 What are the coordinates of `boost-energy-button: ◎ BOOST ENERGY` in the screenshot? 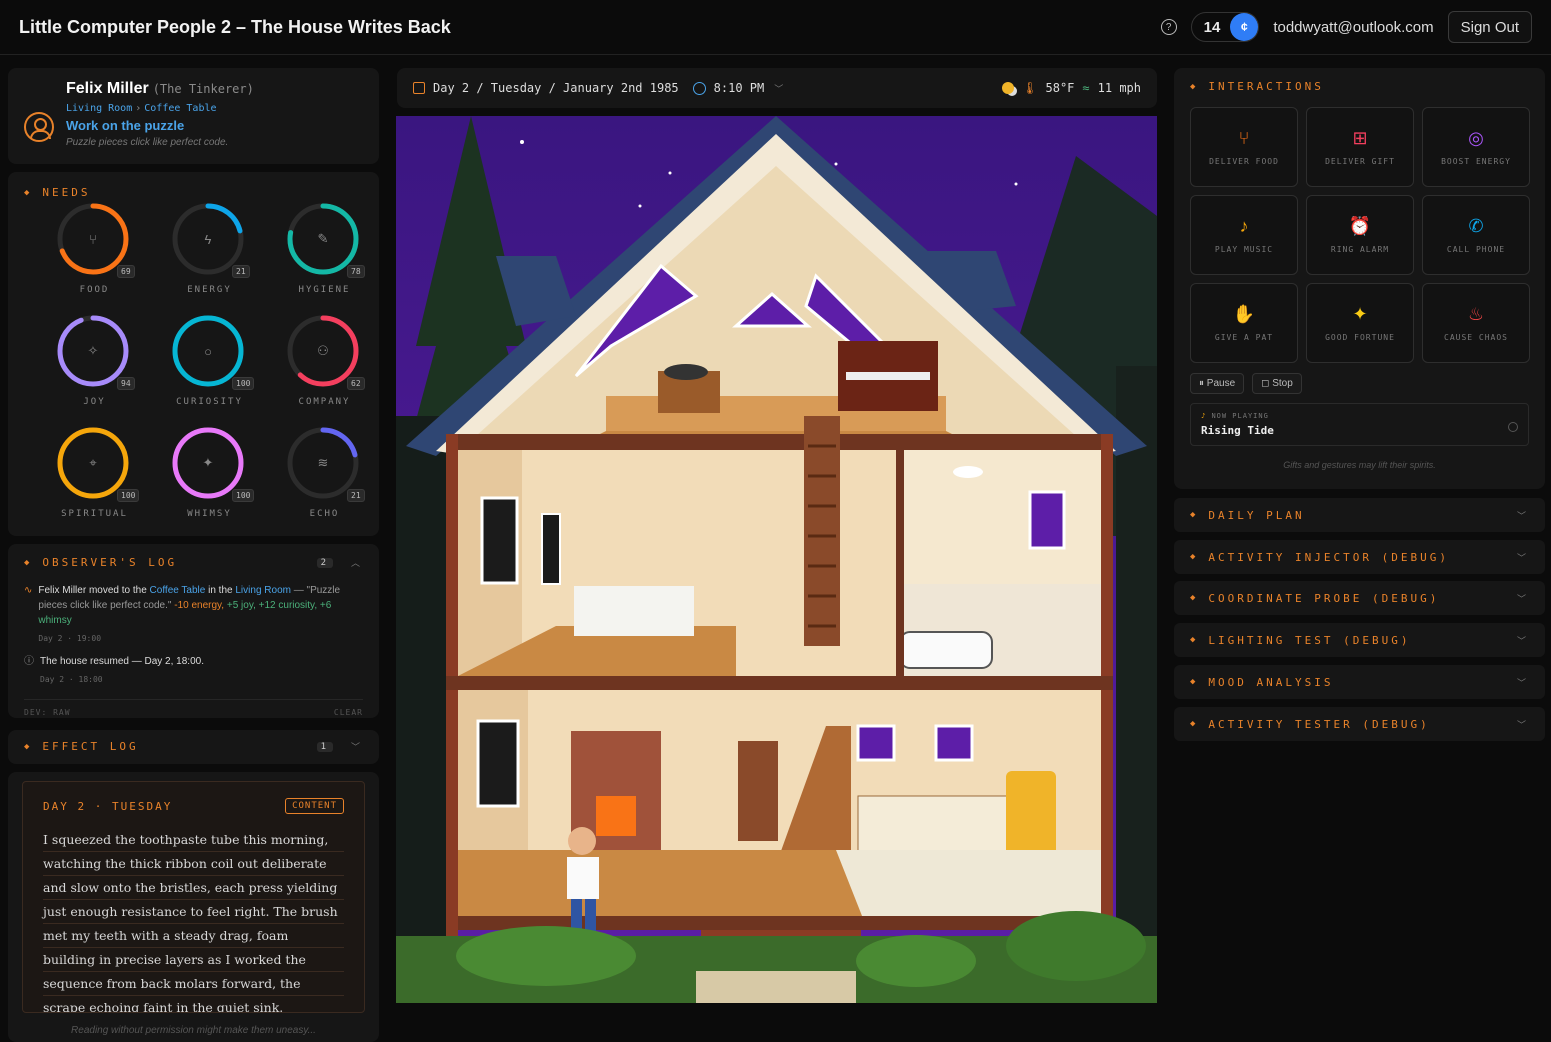 It's located at (1476, 147).